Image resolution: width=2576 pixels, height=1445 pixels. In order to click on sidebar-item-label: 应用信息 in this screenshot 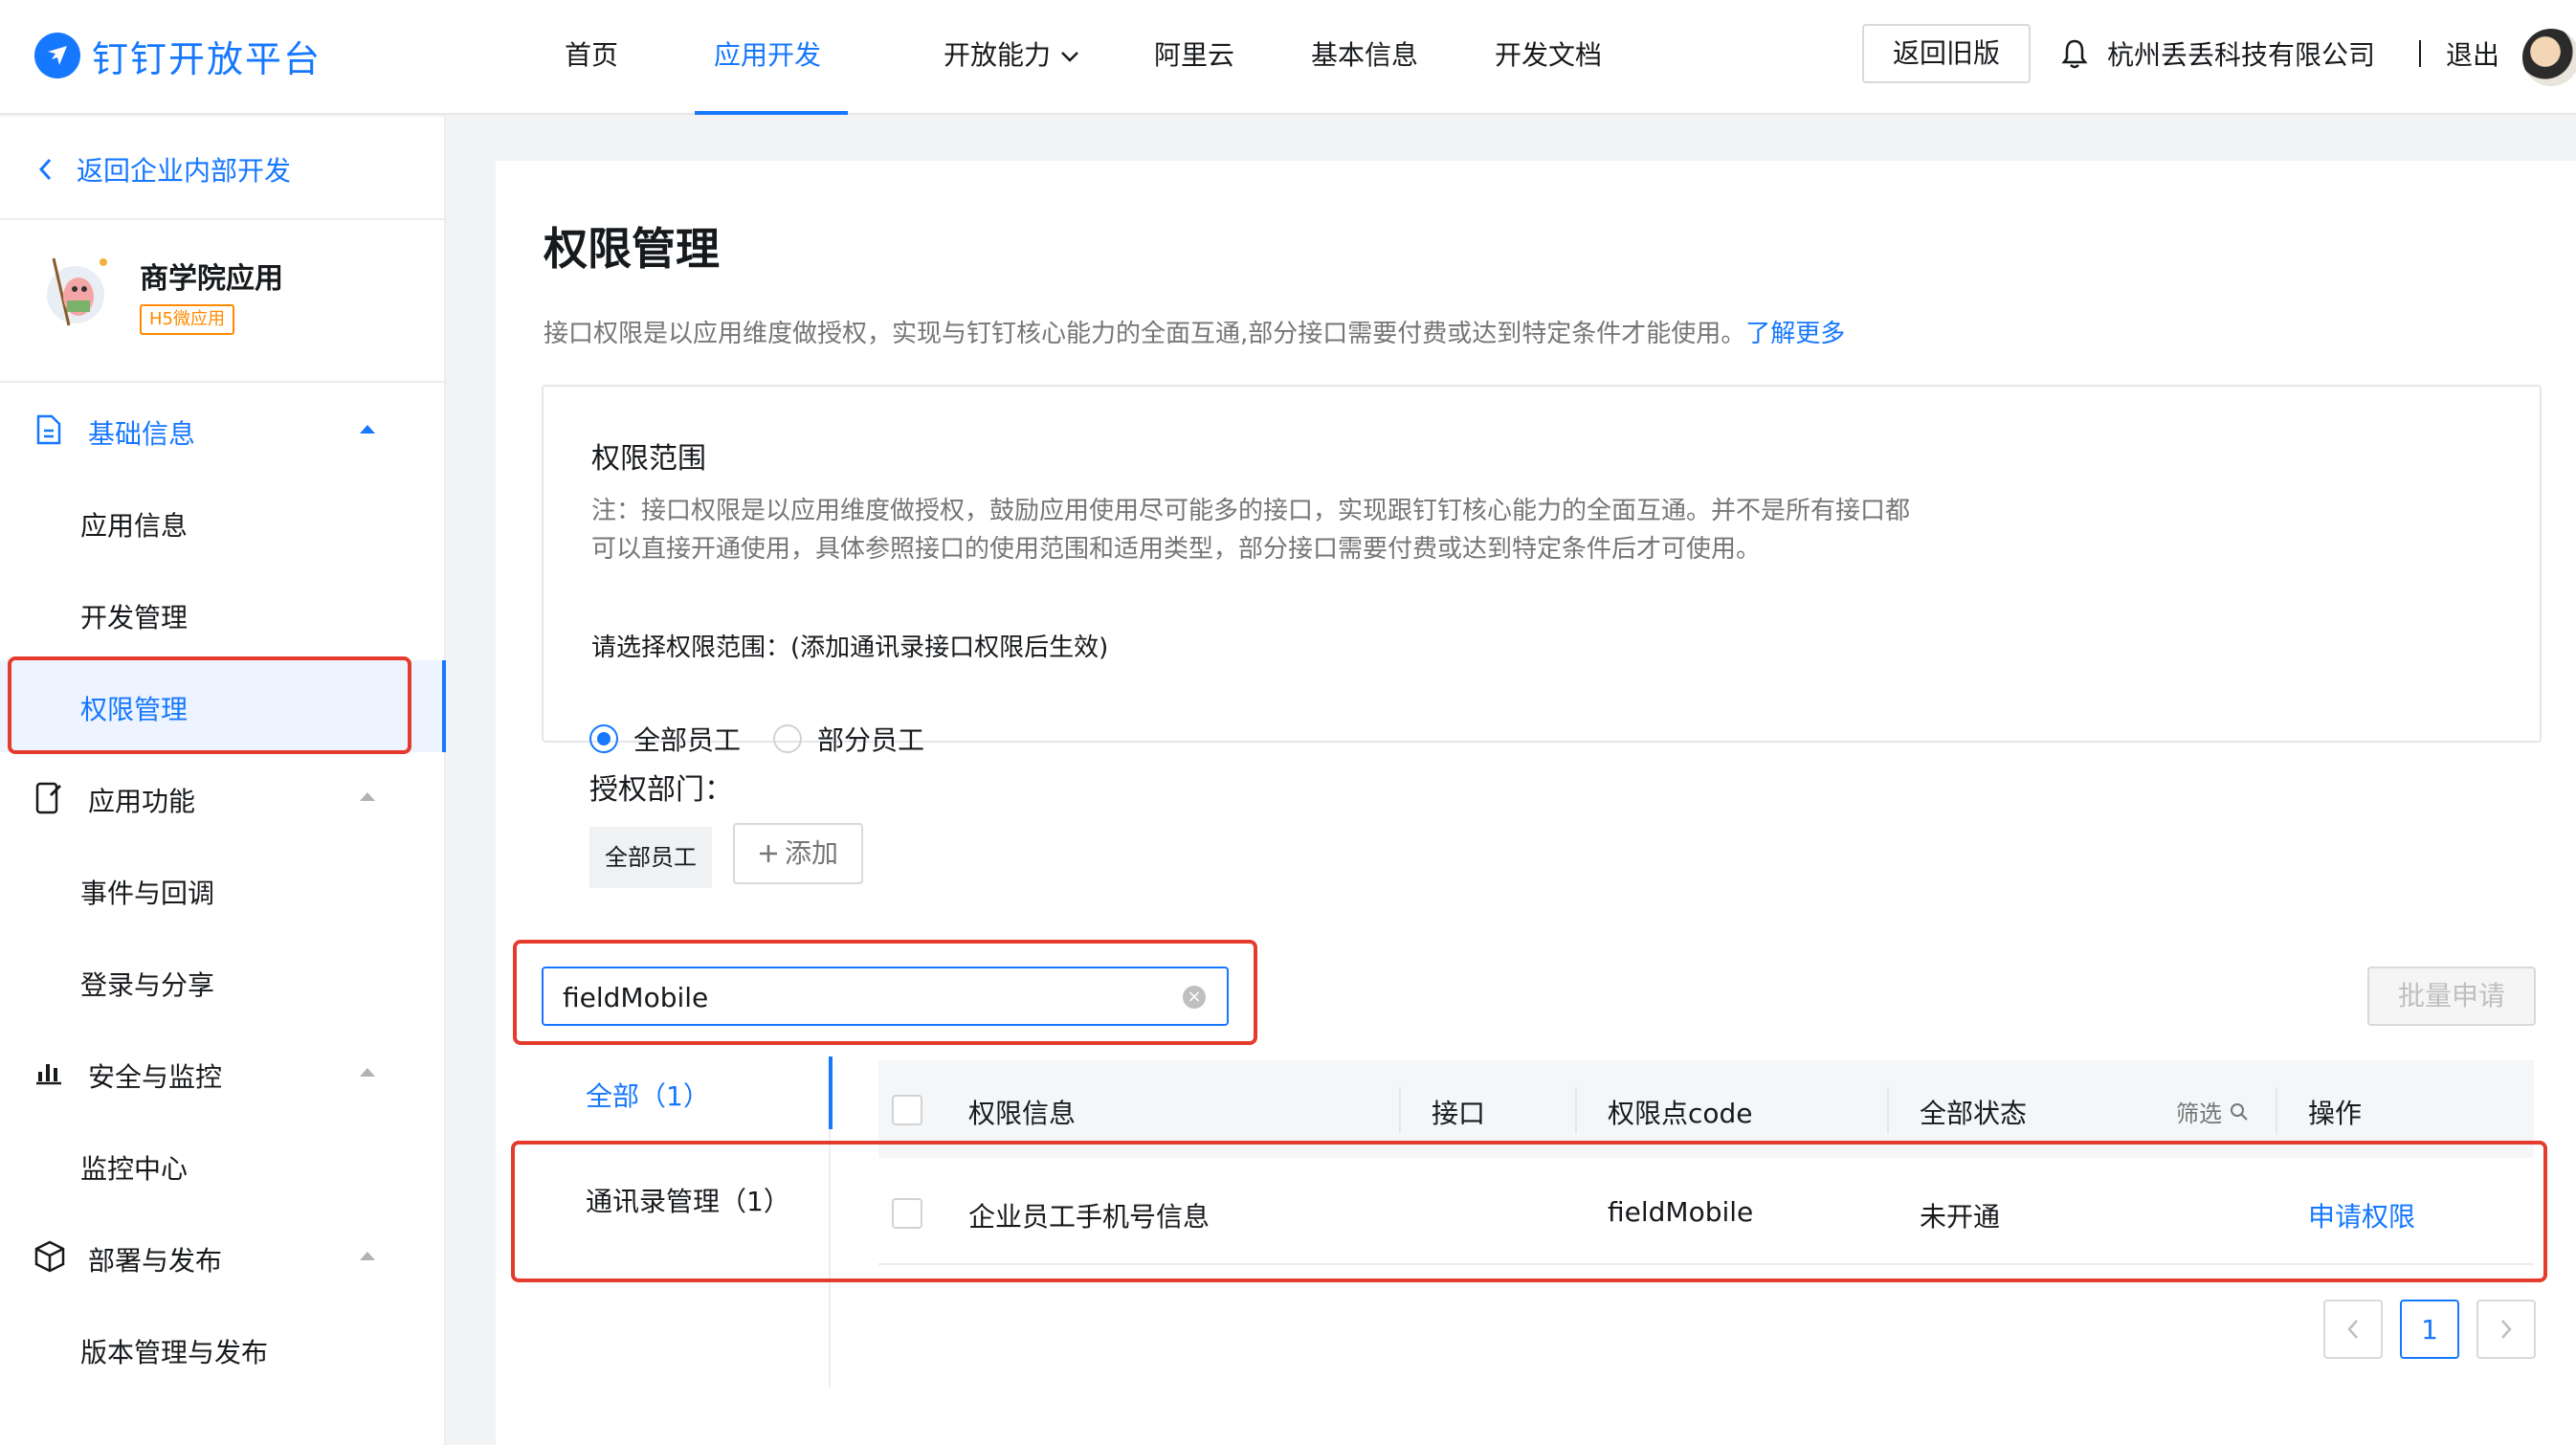, I will do `click(134, 526)`.